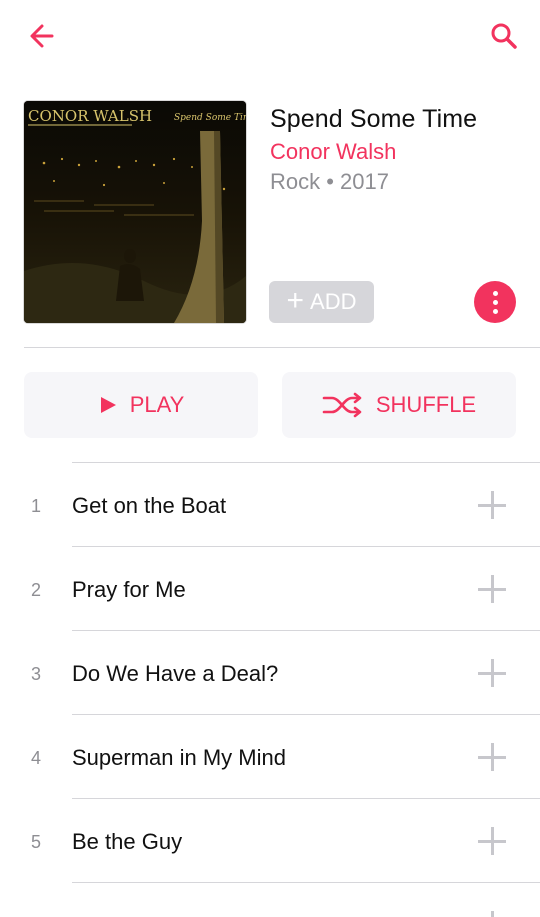 The height and width of the screenshot is (917, 540). I want to click on track-row-partial, so click(306, 899).